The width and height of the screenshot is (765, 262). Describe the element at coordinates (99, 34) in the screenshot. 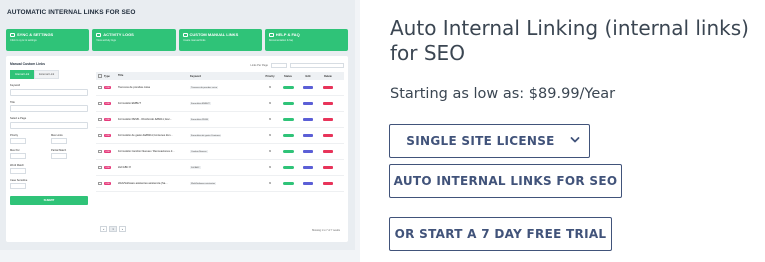

I see `log-icon` at that location.